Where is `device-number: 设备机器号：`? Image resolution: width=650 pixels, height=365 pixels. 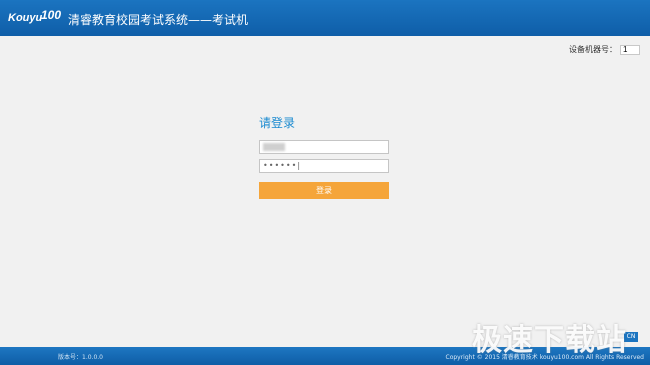 device-number: 设备机器号： is located at coordinates (604, 49).